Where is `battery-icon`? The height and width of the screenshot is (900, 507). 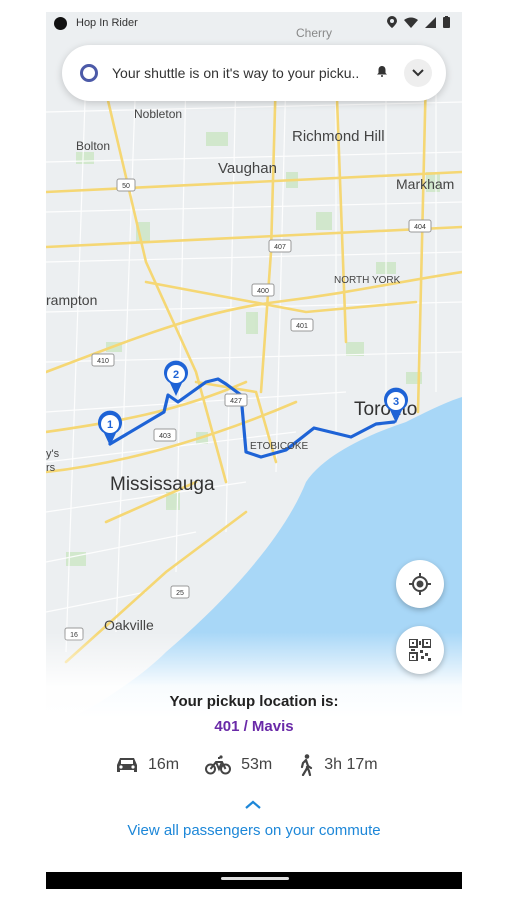 battery-icon is located at coordinates (446, 22).